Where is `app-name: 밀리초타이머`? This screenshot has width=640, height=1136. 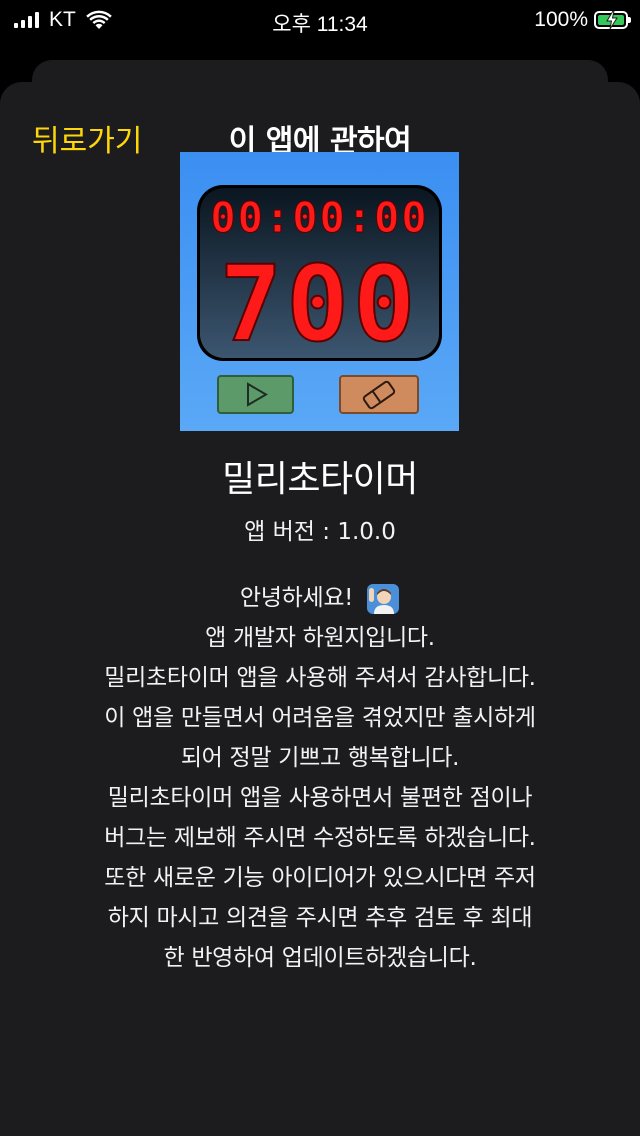 app-name: 밀리초타이머 is located at coordinates (320, 479).